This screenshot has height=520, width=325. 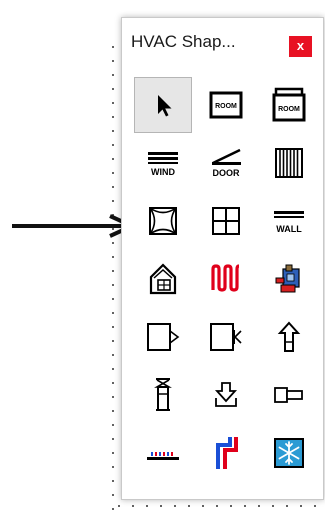 I want to click on annotation-arrow-icon, so click(x=74, y=226).